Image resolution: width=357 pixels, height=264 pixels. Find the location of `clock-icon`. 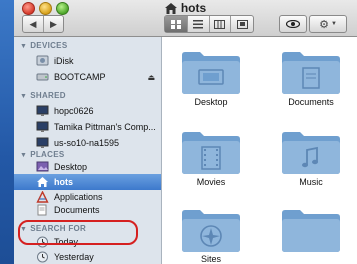

clock-icon is located at coordinates (42, 257).